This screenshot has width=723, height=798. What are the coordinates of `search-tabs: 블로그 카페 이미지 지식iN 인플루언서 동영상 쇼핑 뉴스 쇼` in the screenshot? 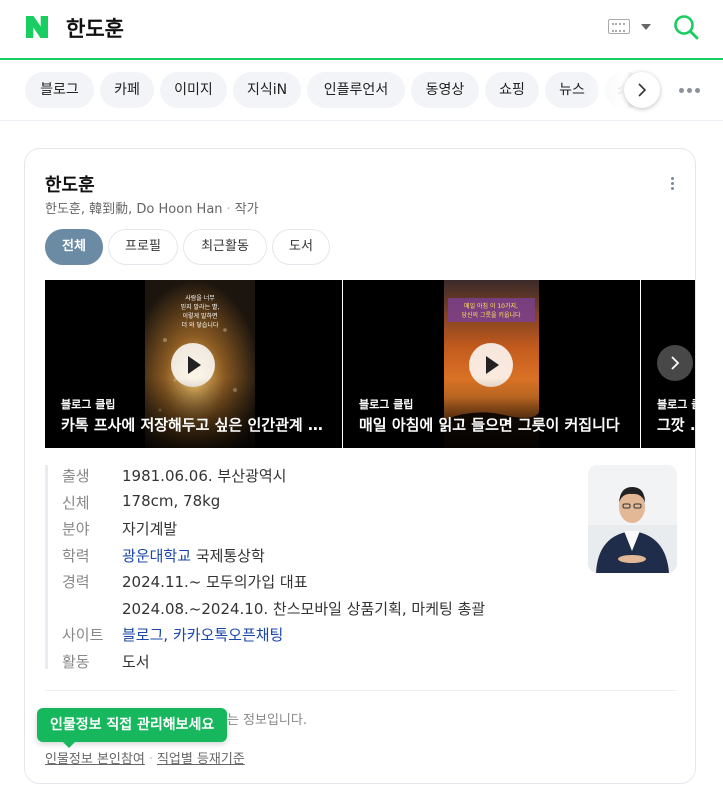 It's located at (361, 91).